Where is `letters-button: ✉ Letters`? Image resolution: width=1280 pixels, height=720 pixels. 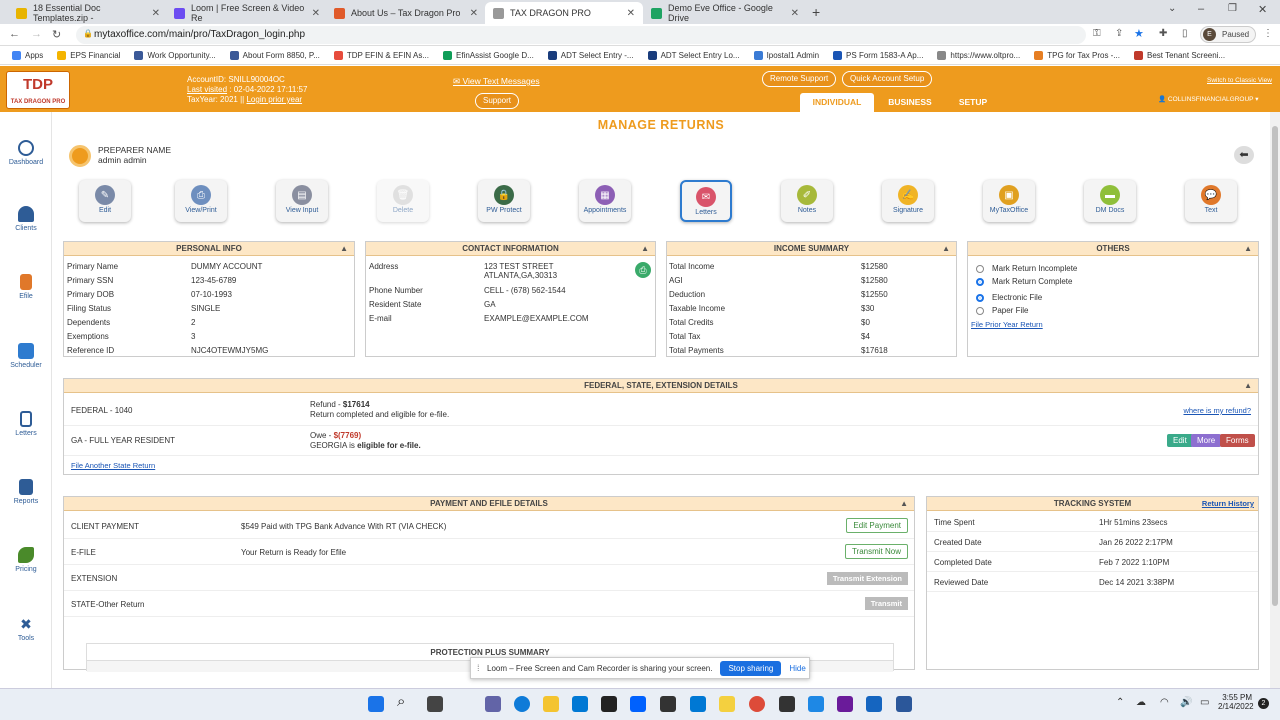
letters-button: ✉ Letters is located at coordinates (706, 201).